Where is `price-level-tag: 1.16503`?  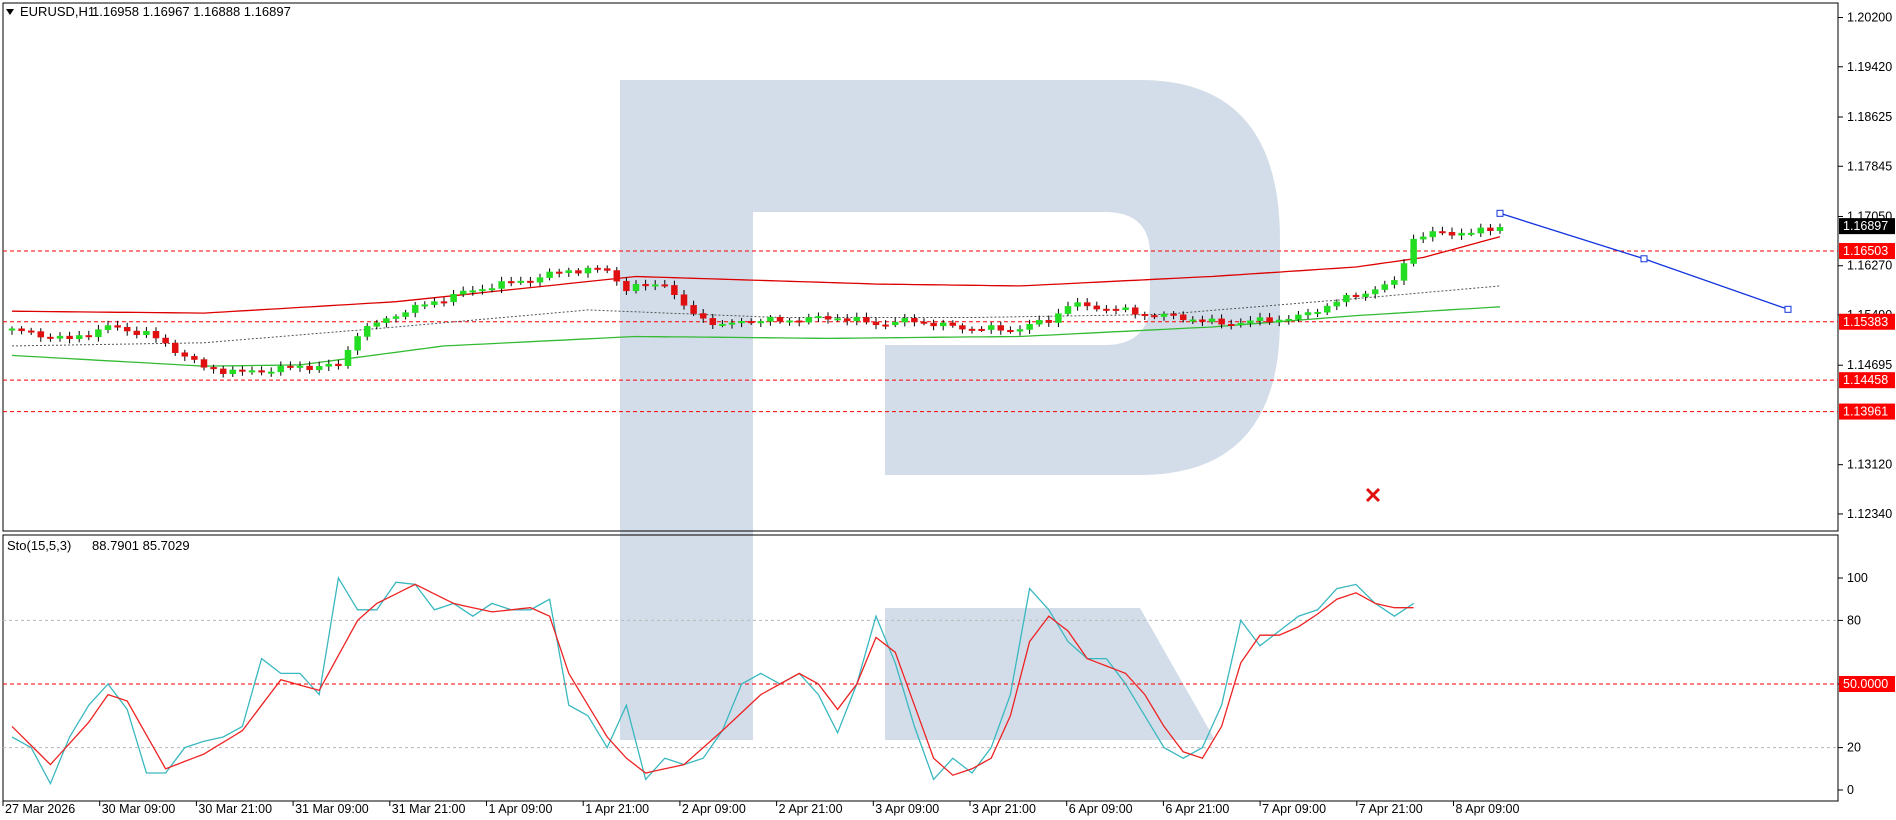
price-level-tag: 1.16503 is located at coordinates (1865, 251).